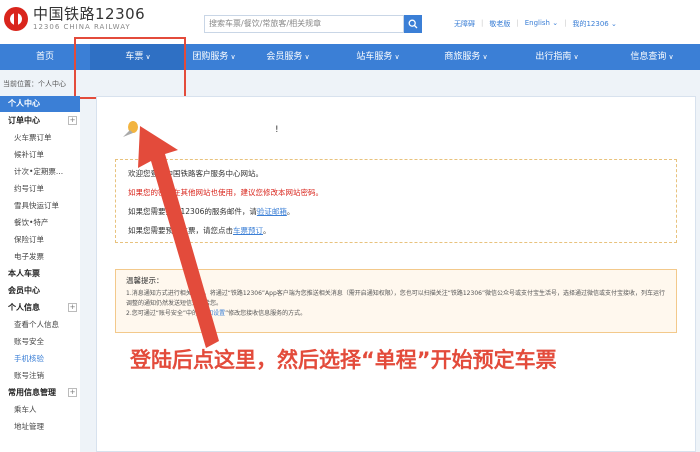 Image resolution: width=700 pixels, height=452 pixels. I want to click on nav-travel-guide: 出行指南 ∨, so click(557, 57).